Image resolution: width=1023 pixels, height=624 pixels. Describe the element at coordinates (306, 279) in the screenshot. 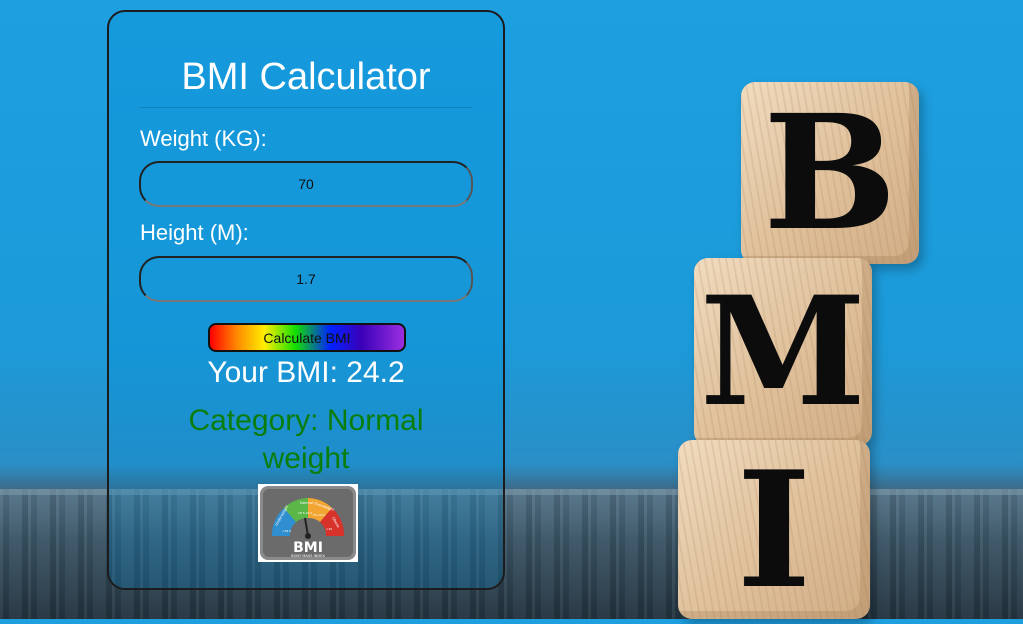

I see `height-input` at that location.